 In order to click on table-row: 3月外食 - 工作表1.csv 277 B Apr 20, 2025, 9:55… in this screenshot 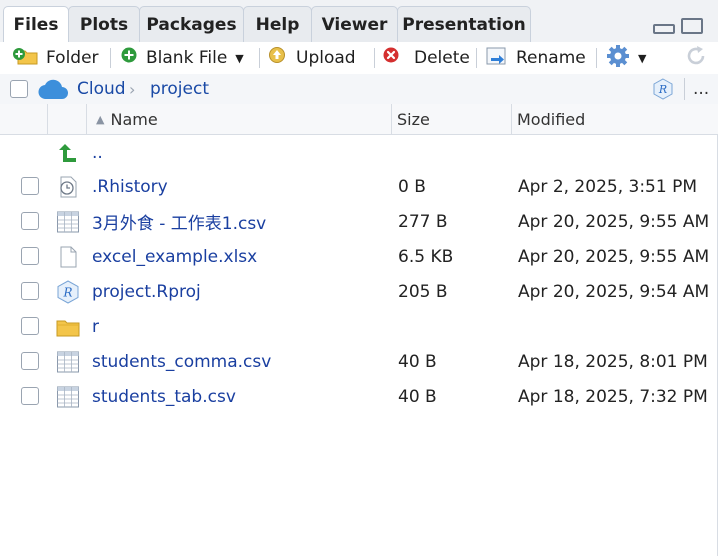, I will do `click(359, 221)`.